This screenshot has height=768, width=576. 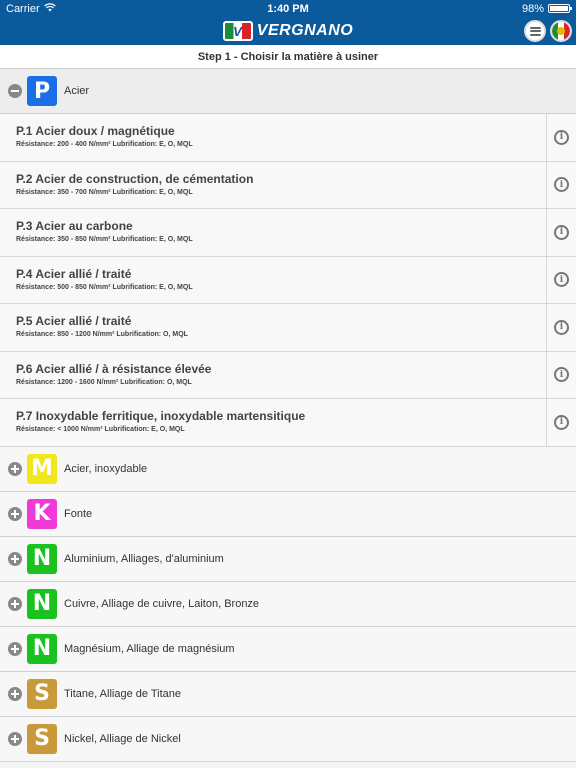 What do you see at coordinates (288, 91) in the screenshot?
I see `group-header-p: P Acier` at bounding box center [288, 91].